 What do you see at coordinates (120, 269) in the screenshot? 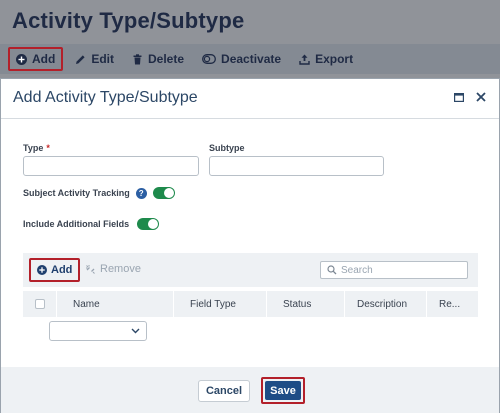
I see `grid-remove-label: Remove` at bounding box center [120, 269].